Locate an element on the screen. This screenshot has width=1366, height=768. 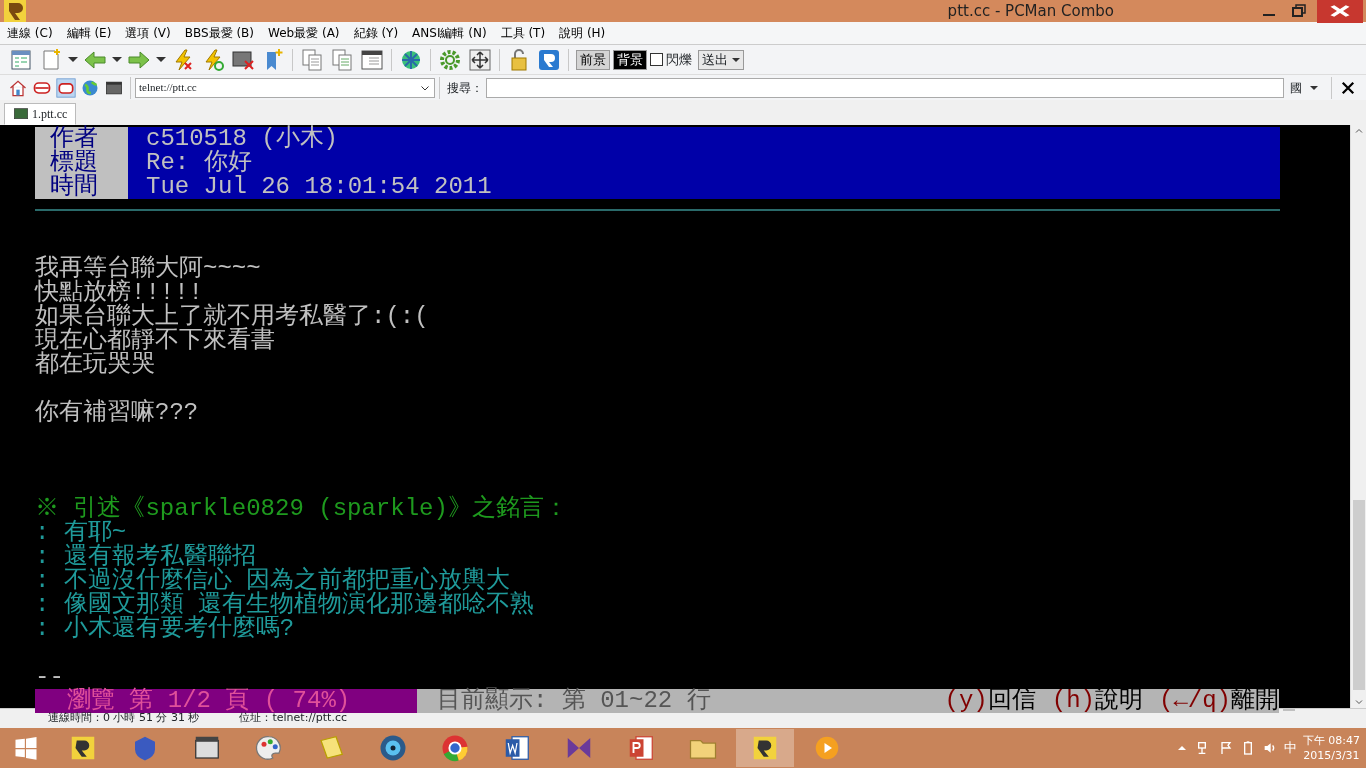
monitor-icon is located at coordinates (21, 114).